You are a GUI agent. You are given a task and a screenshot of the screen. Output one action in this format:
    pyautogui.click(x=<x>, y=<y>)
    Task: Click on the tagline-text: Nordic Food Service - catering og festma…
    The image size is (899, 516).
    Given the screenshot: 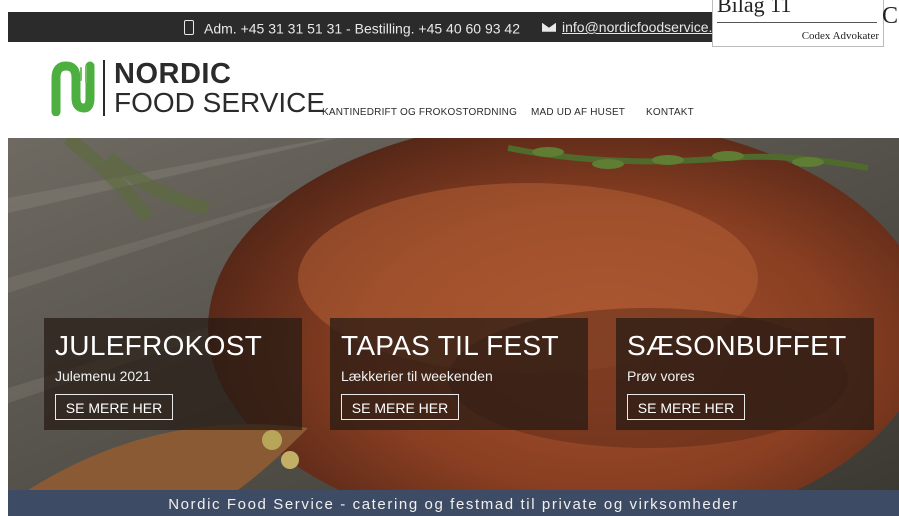 What is the action you would take?
    pyautogui.click(x=453, y=504)
    